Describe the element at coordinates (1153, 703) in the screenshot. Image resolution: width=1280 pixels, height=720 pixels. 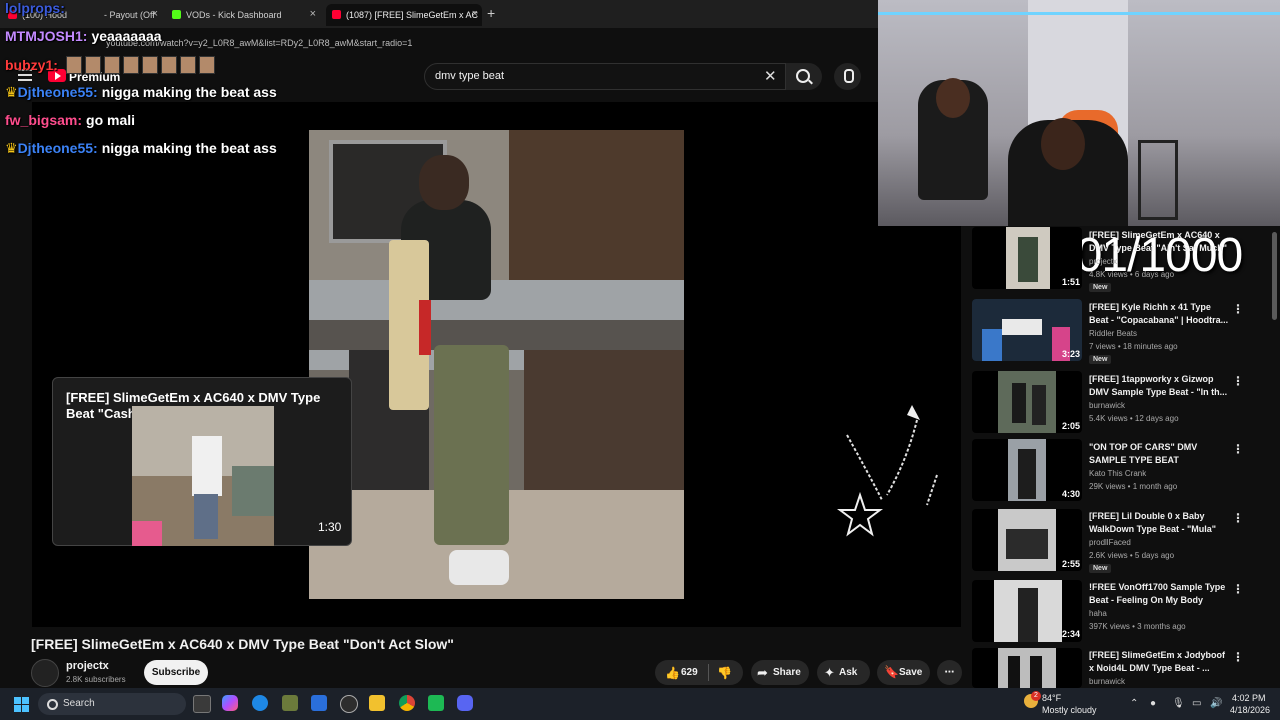
I see `app-tray-icon: ●` at that location.